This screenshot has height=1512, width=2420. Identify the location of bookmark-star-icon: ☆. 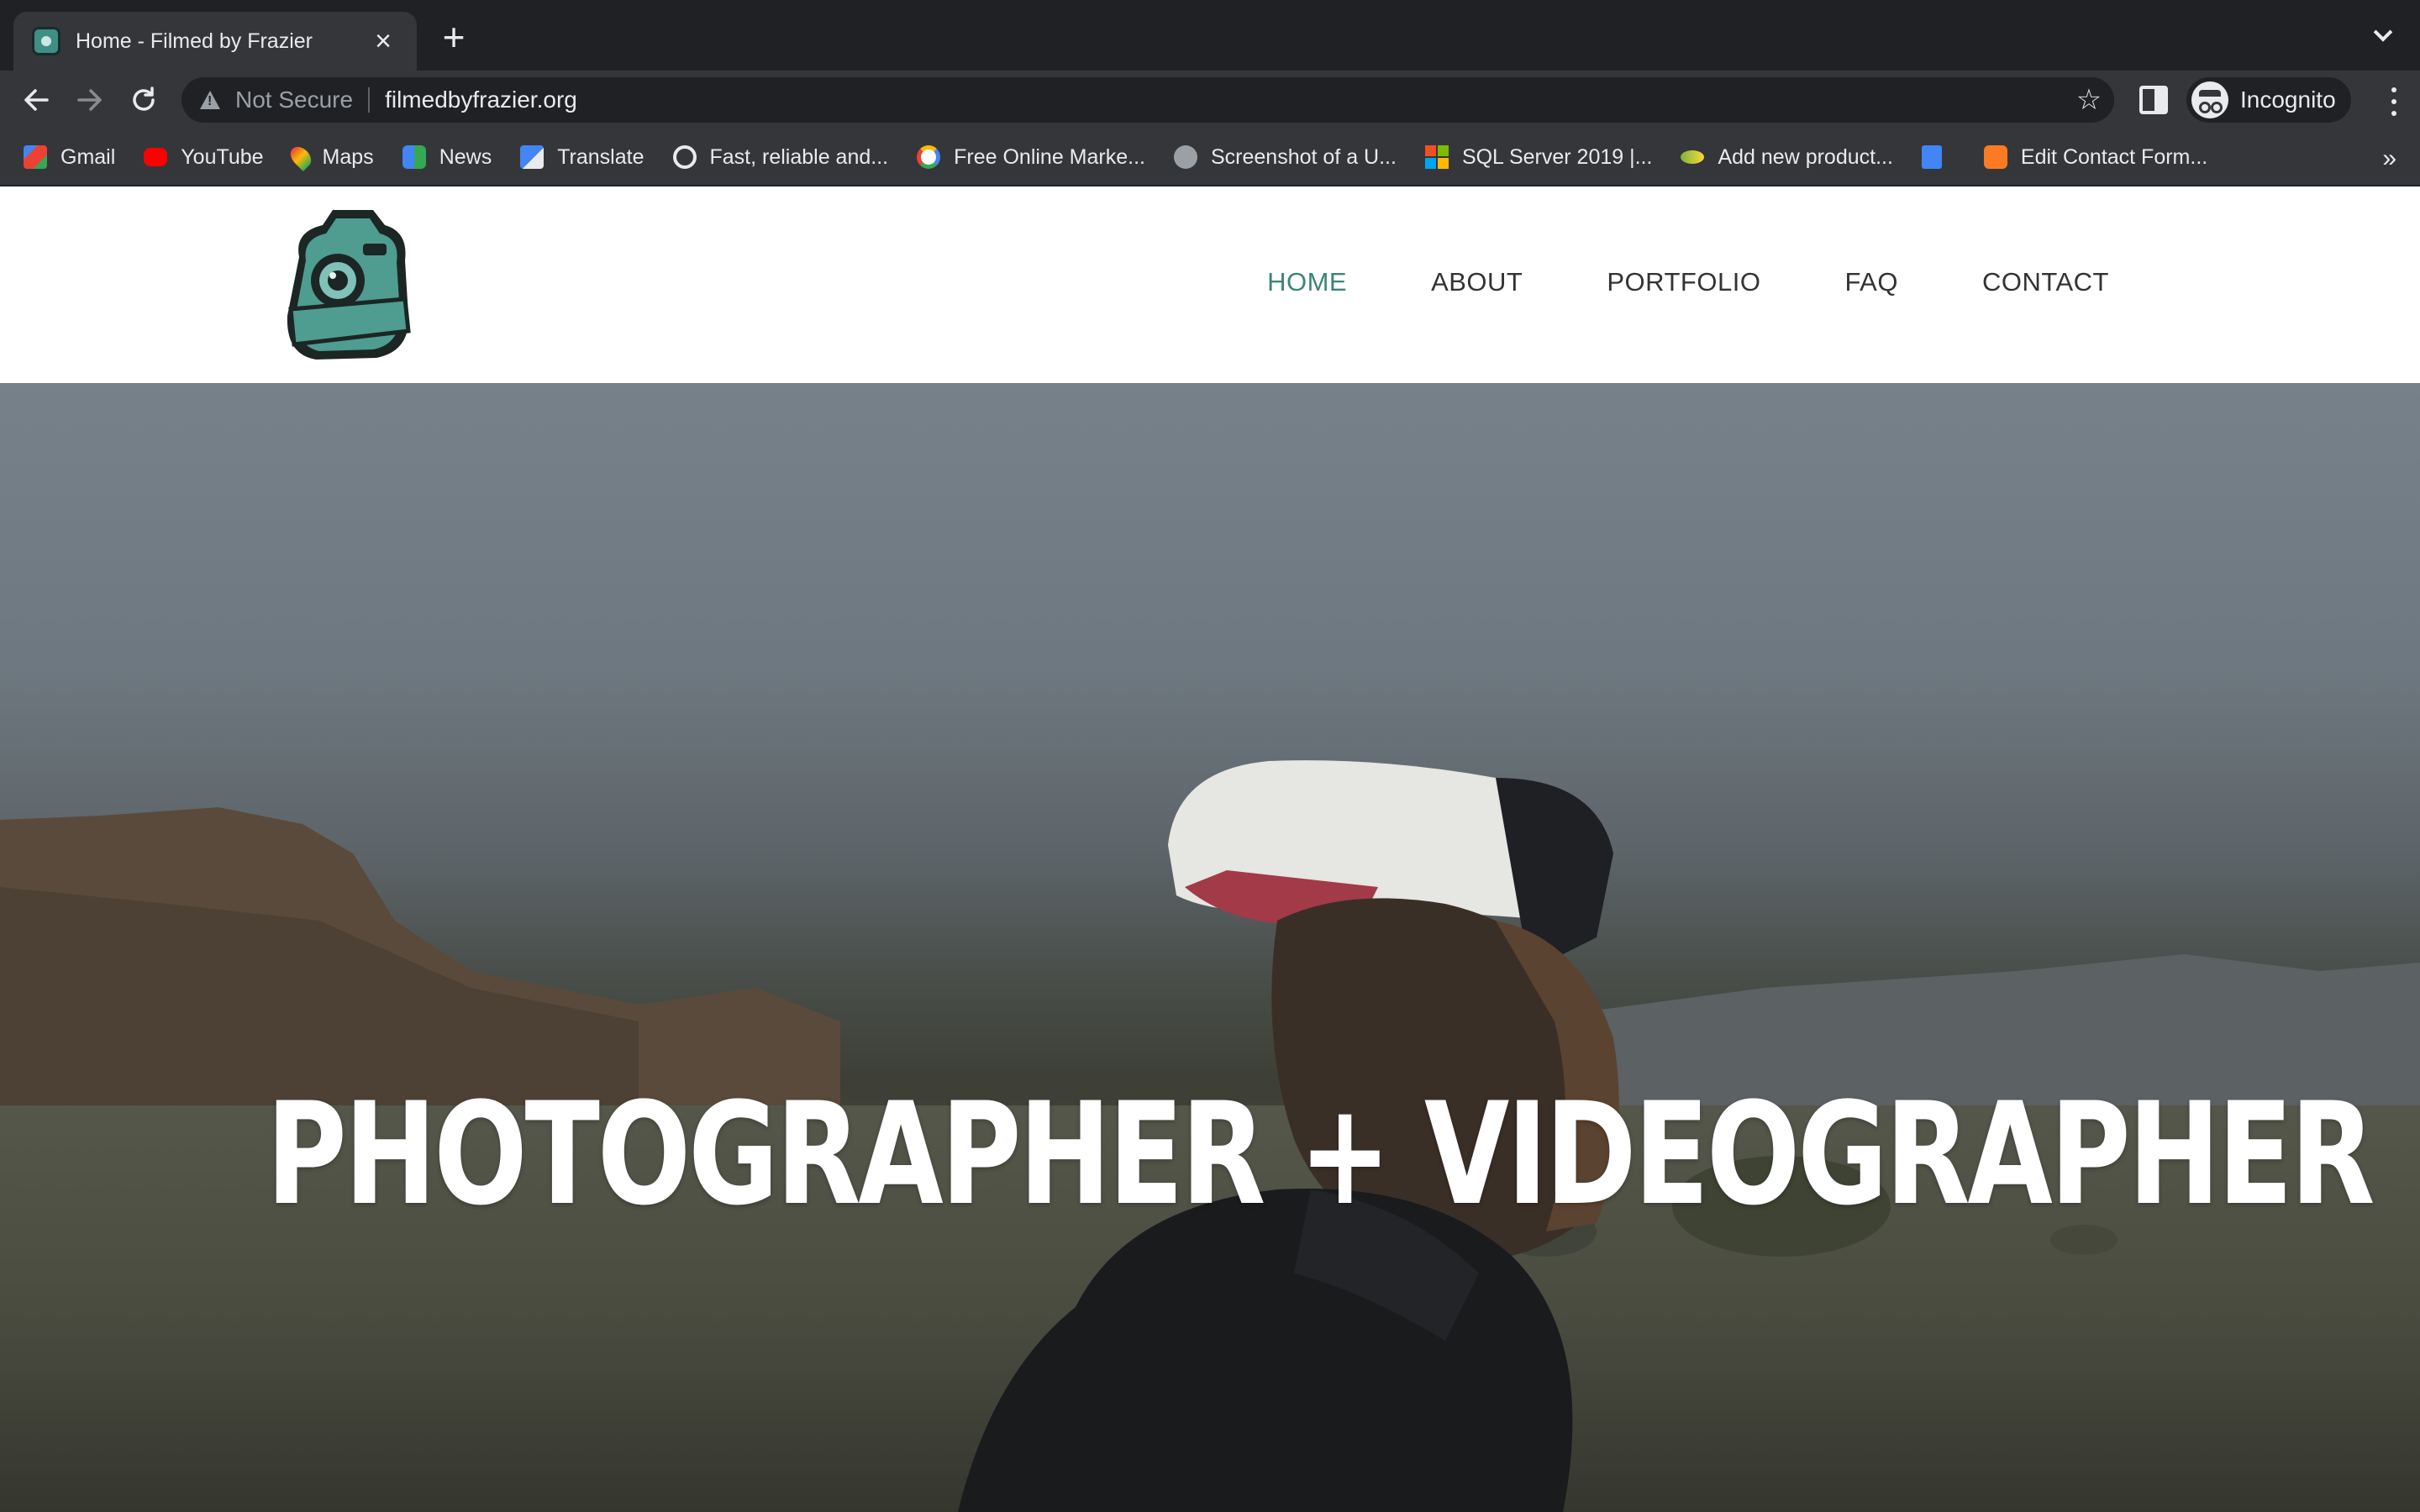
(2089, 100).